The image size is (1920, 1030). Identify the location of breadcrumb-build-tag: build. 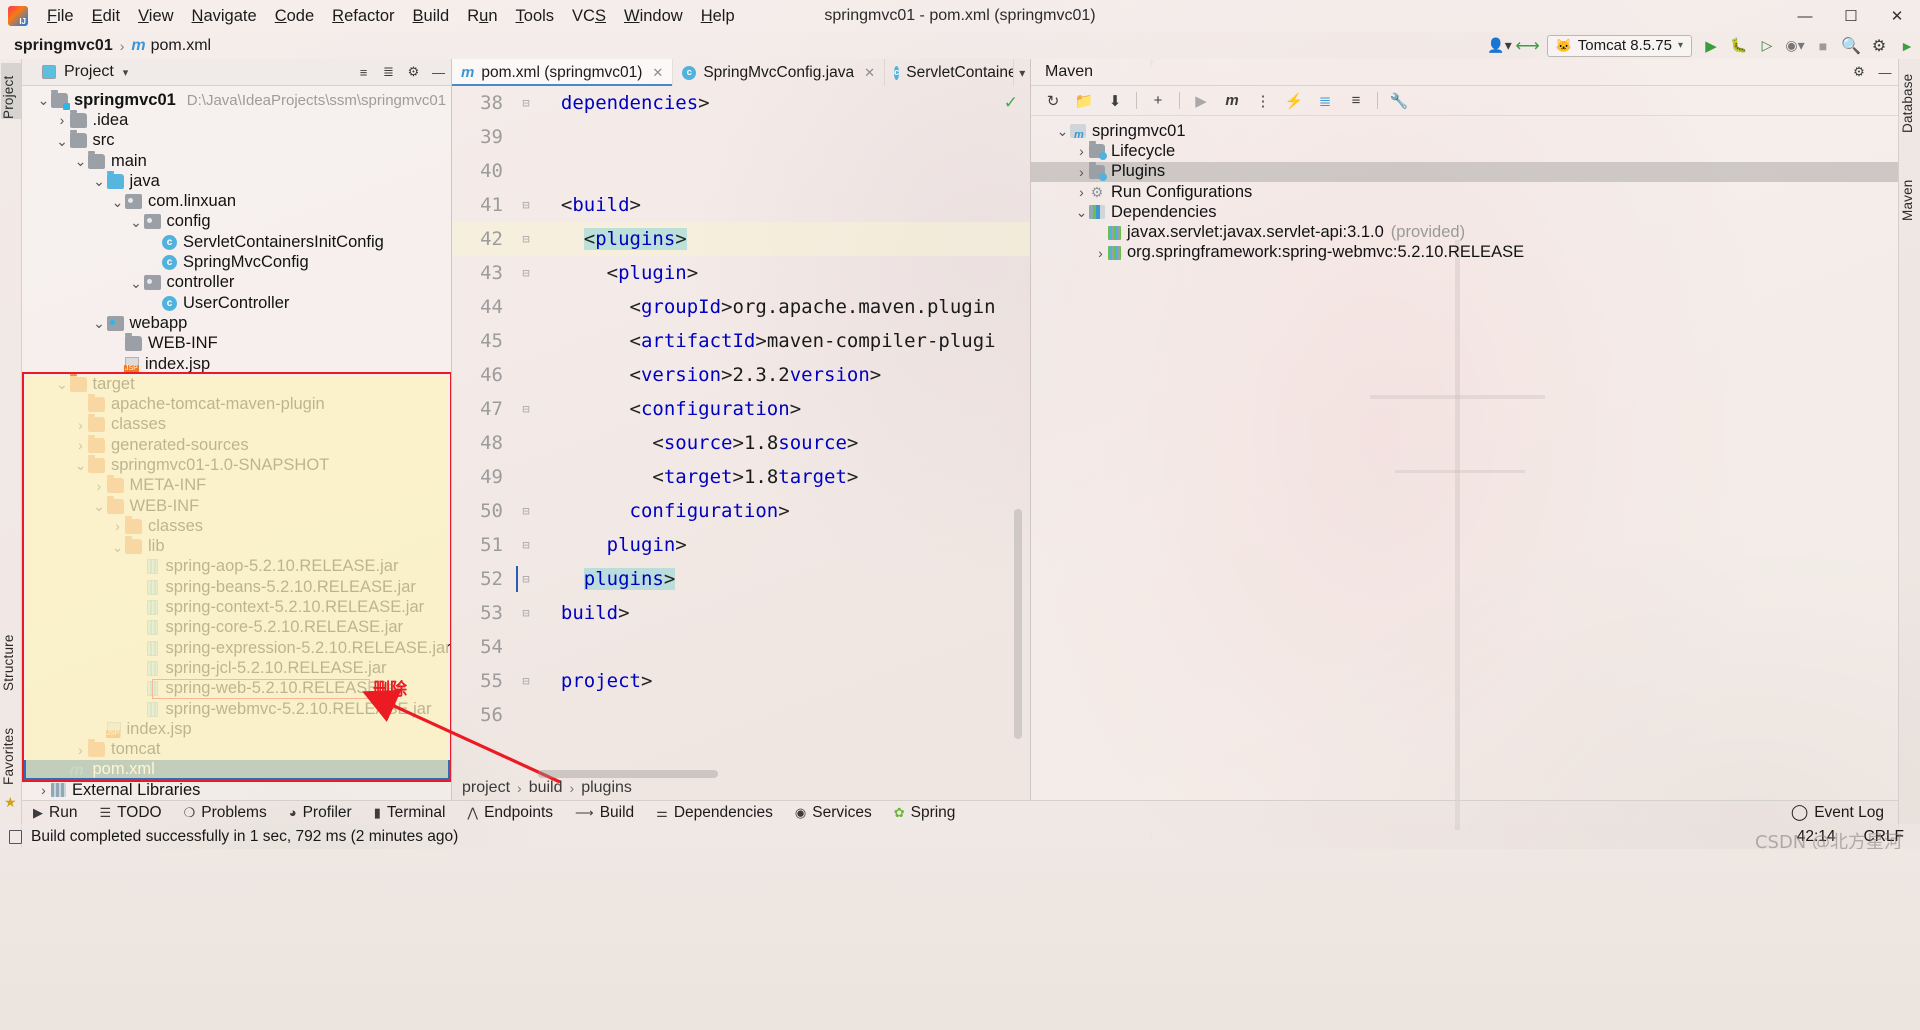
(546, 788).